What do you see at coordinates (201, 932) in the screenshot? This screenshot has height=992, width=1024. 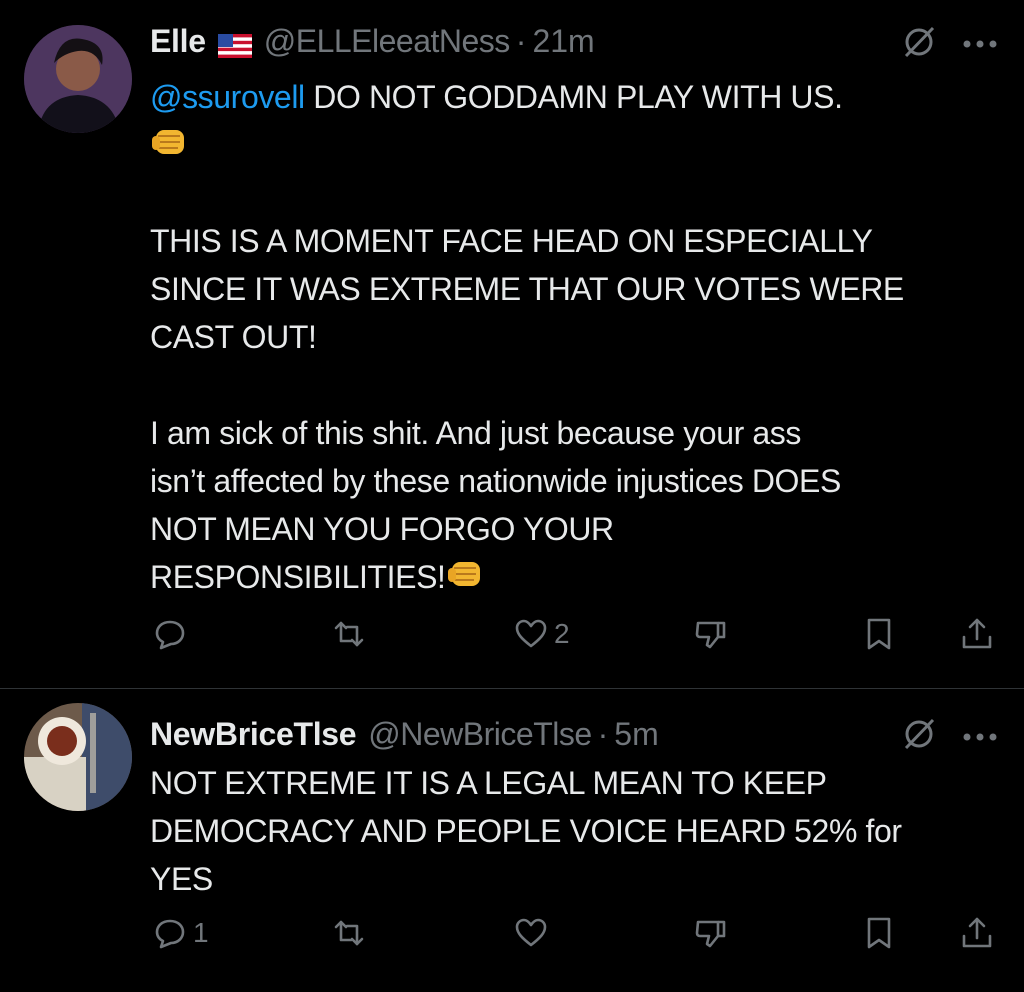 I see `reply-count: 1` at bounding box center [201, 932].